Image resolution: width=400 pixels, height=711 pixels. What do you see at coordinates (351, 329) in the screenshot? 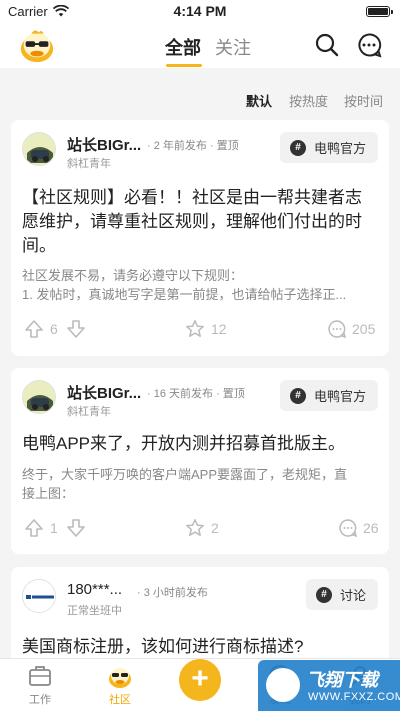
I see `comment-group: 205` at bounding box center [351, 329].